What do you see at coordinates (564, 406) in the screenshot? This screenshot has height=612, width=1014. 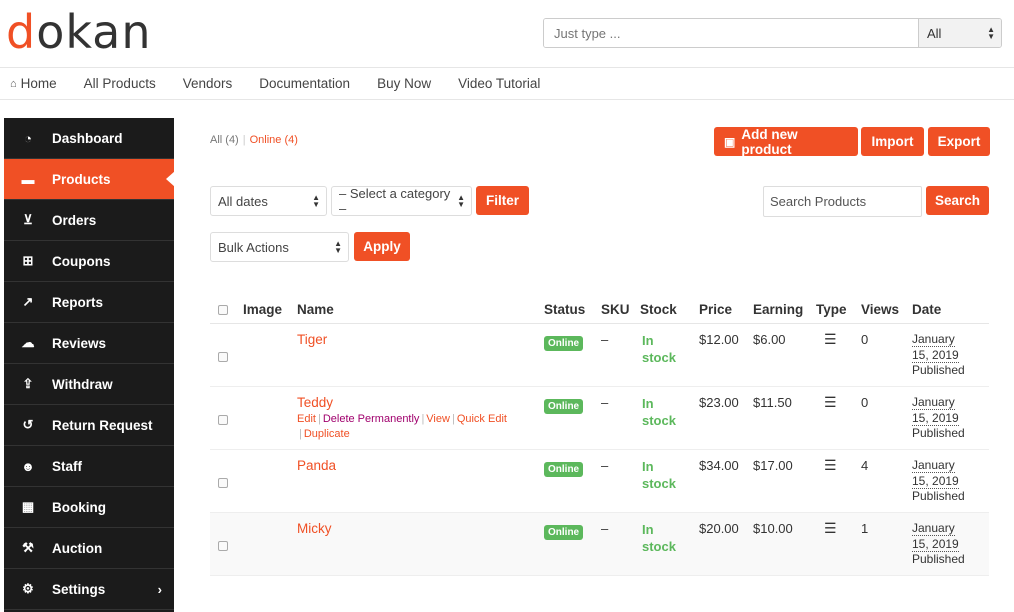 I see `status-badge: Online` at bounding box center [564, 406].